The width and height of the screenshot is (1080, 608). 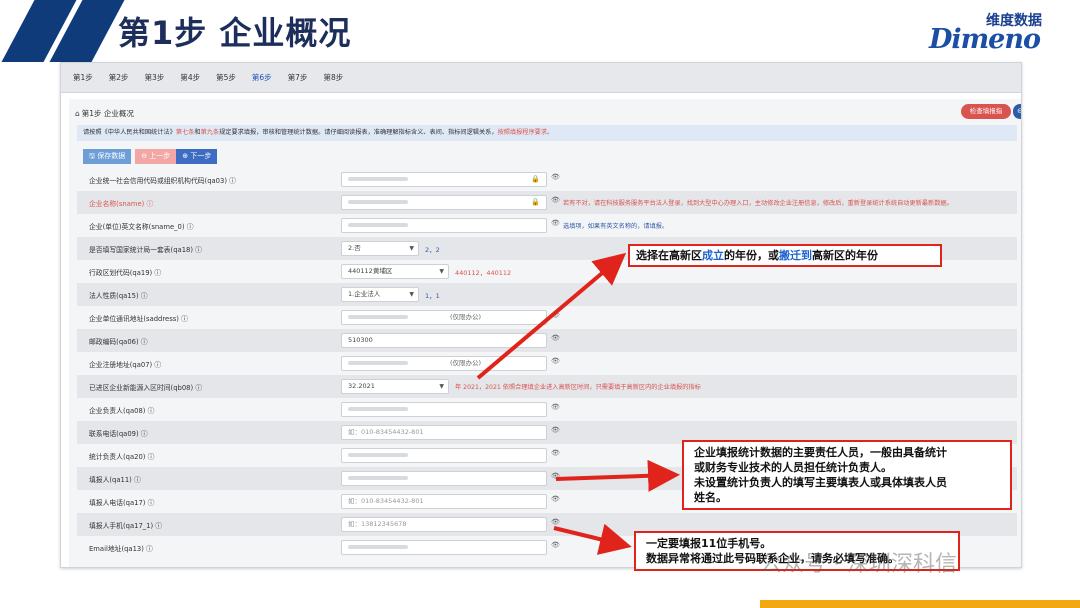 I want to click on select-field: 1.企业法人 ▼, so click(x=380, y=294).